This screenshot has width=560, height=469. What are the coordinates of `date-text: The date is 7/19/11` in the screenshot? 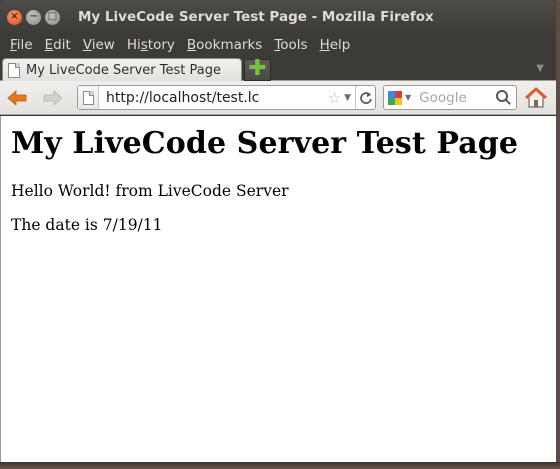 It's located at (87, 225).